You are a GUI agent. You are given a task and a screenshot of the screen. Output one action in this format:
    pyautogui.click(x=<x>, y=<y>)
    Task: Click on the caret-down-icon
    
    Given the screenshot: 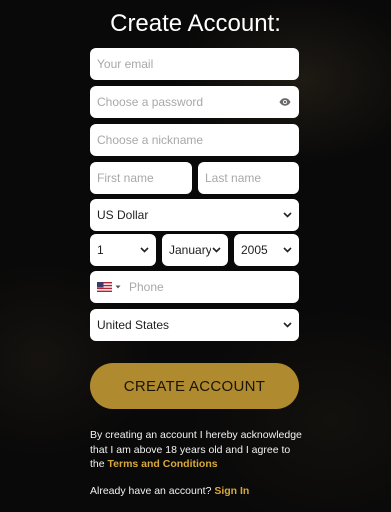 What is the action you would take?
    pyautogui.click(x=118, y=287)
    